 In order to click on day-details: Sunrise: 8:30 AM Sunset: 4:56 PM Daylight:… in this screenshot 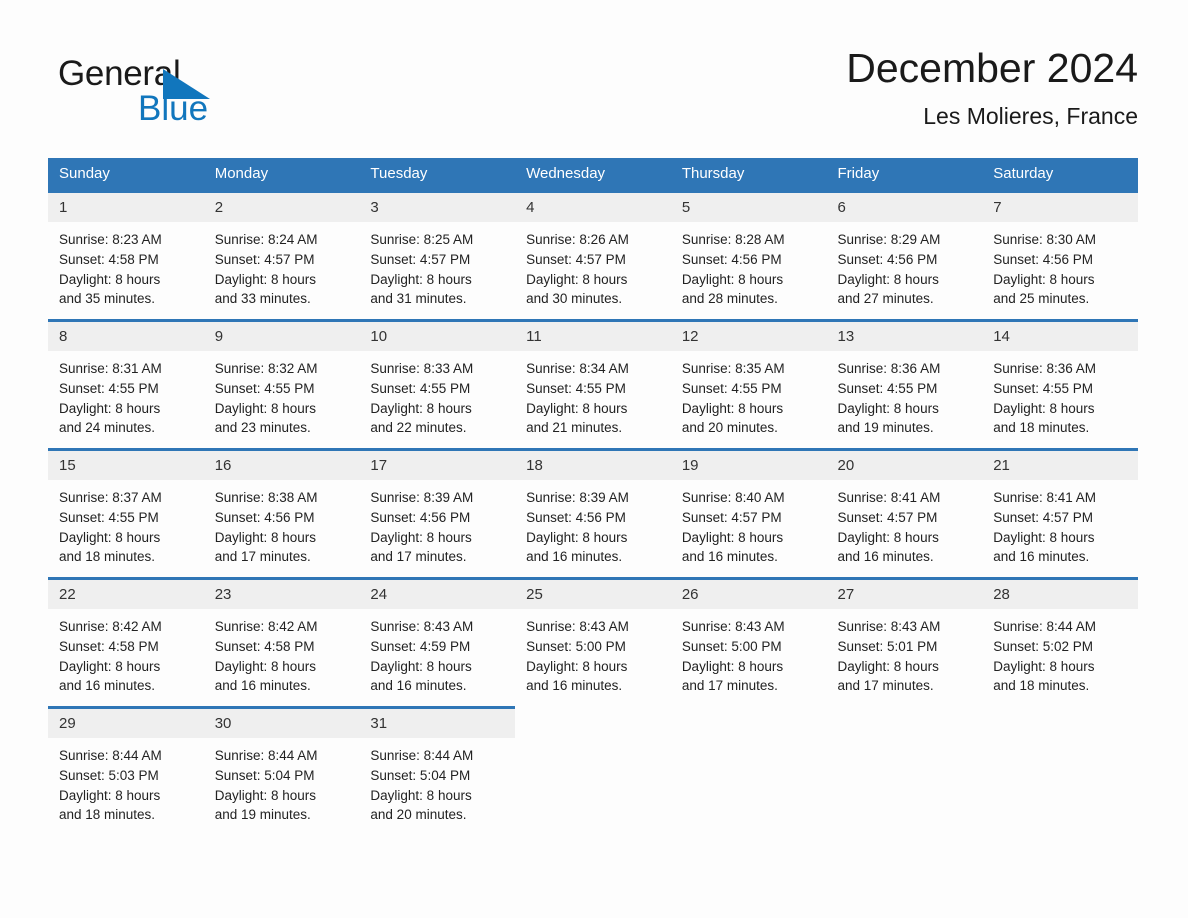, I will do `click(1060, 265)`.